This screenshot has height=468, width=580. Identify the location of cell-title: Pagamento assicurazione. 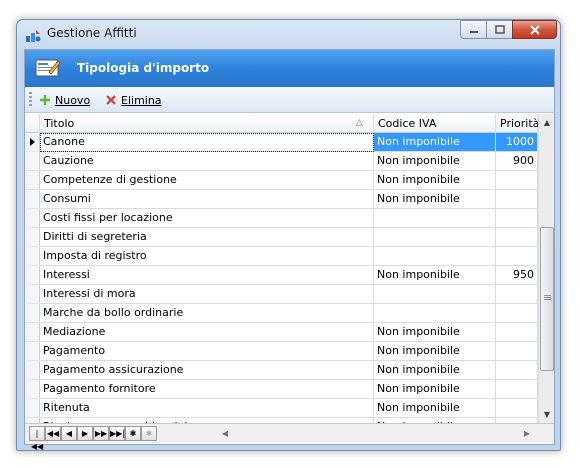
(207, 370).